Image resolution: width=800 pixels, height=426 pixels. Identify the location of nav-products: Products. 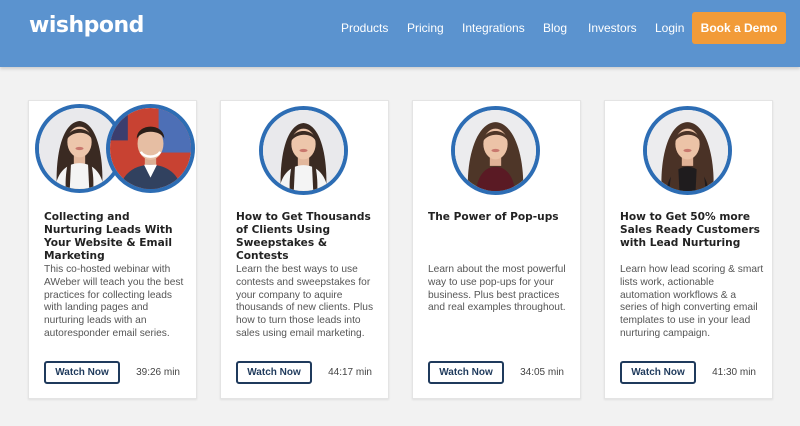
(364, 28).